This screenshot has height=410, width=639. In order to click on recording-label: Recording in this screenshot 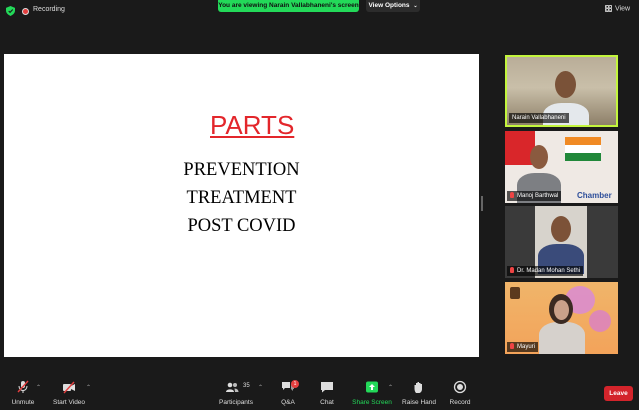, I will do `click(49, 9)`.